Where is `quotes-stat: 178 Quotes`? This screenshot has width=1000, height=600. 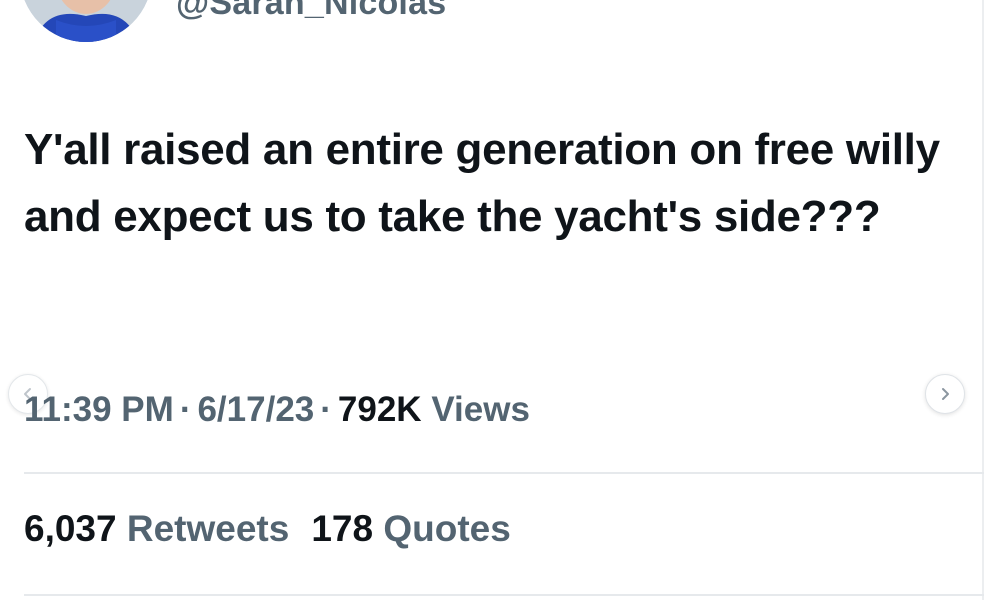
quotes-stat: 178 Quotes is located at coordinates (410, 529).